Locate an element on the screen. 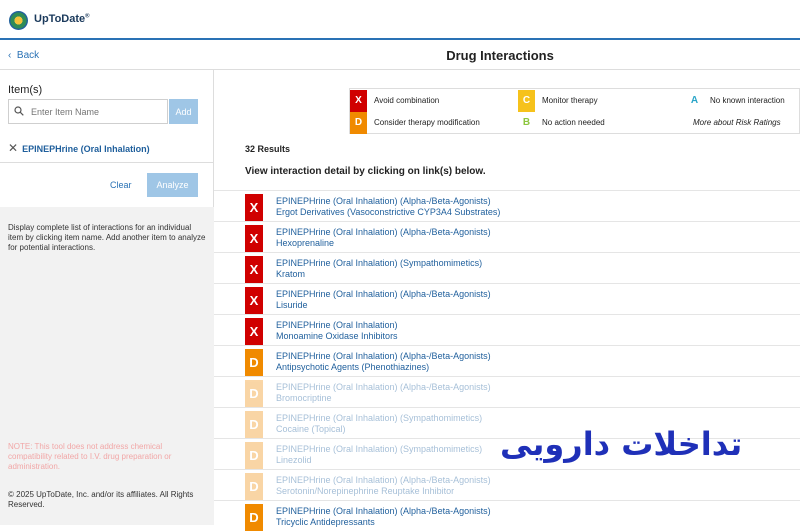 The height and width of the screenshot is (531, 800). interaction-link: Monoamine Oxidase Inhibitors is located at coordinates (337, 336).